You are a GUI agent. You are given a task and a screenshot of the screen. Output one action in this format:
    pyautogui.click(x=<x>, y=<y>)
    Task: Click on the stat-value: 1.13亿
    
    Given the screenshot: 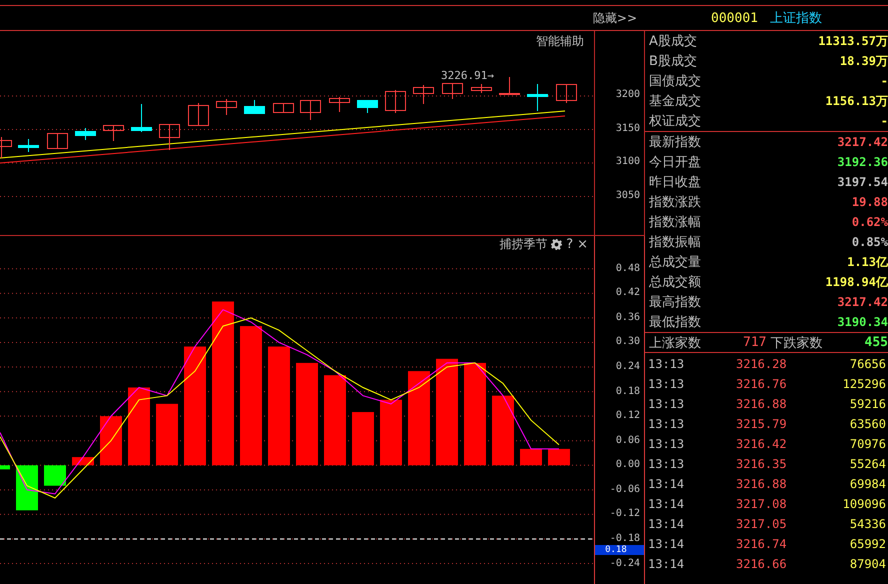 What is the action you would take?
    pyautogui.click(x=867, y=262)
    